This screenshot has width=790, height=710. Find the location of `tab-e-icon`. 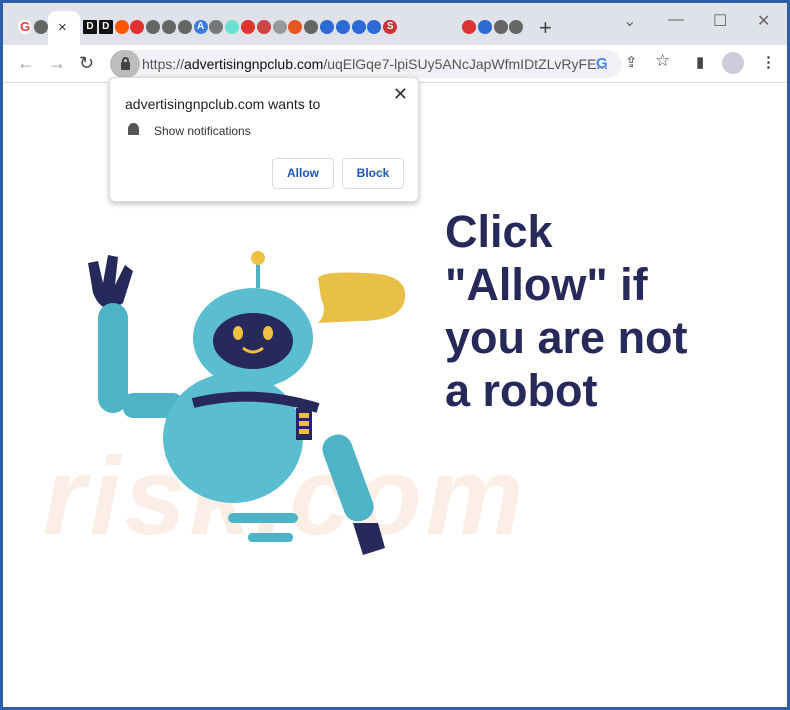

tab-e-icon is located at coordinates (232, 27).